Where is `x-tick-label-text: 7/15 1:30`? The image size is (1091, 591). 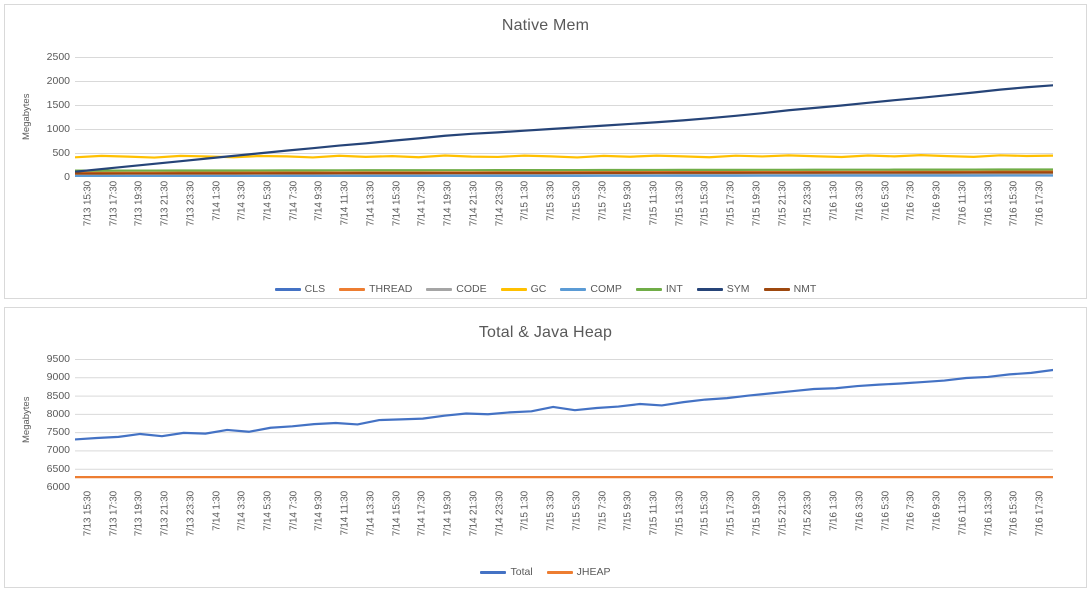
x-tick-label-text: 7/15 1:30 is located at coordinates (525, 511).